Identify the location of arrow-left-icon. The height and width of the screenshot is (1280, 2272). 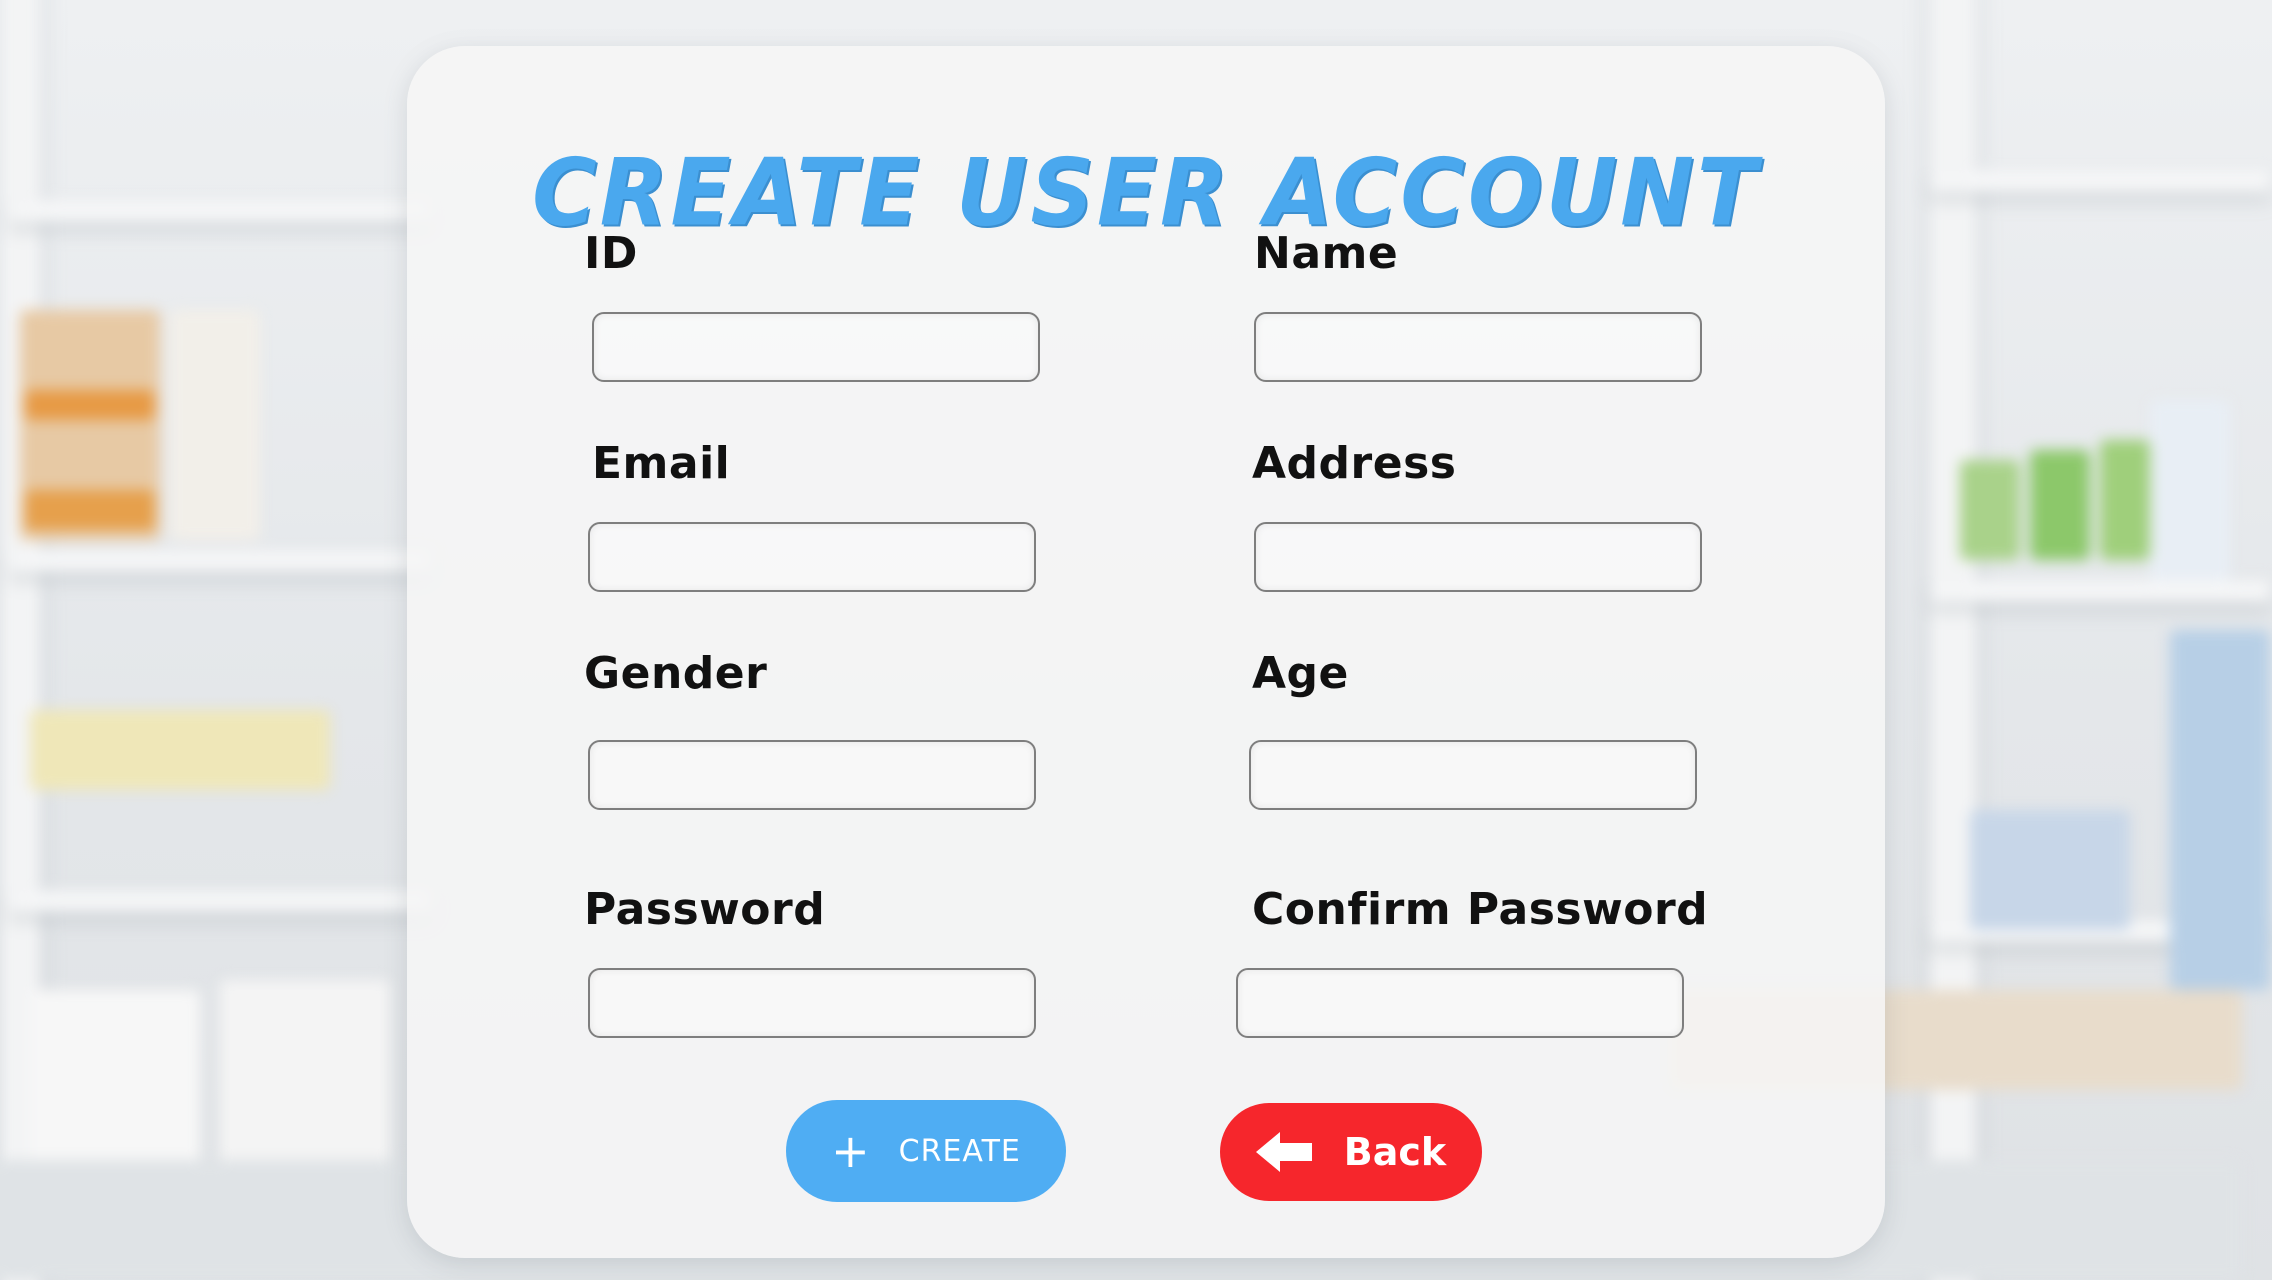
(1283, 1152).